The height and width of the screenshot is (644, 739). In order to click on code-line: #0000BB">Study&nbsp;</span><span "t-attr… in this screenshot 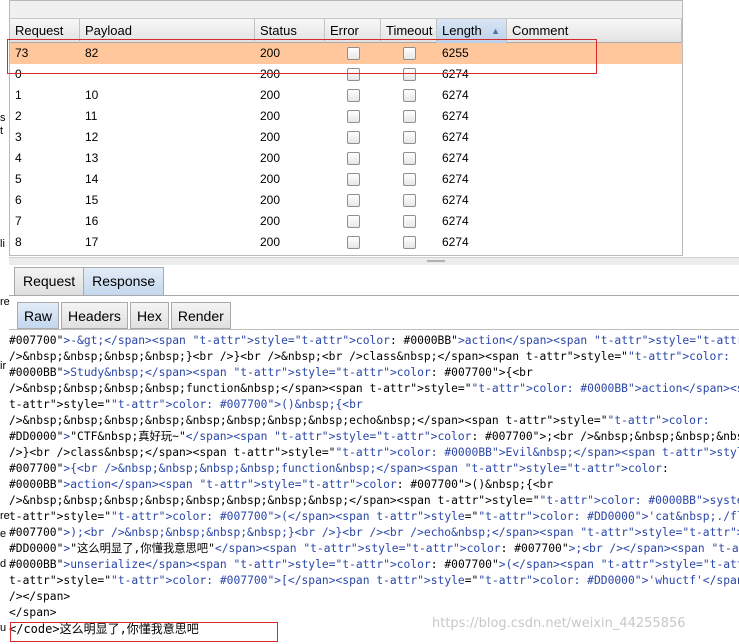, I will do `click(271, 372)`.